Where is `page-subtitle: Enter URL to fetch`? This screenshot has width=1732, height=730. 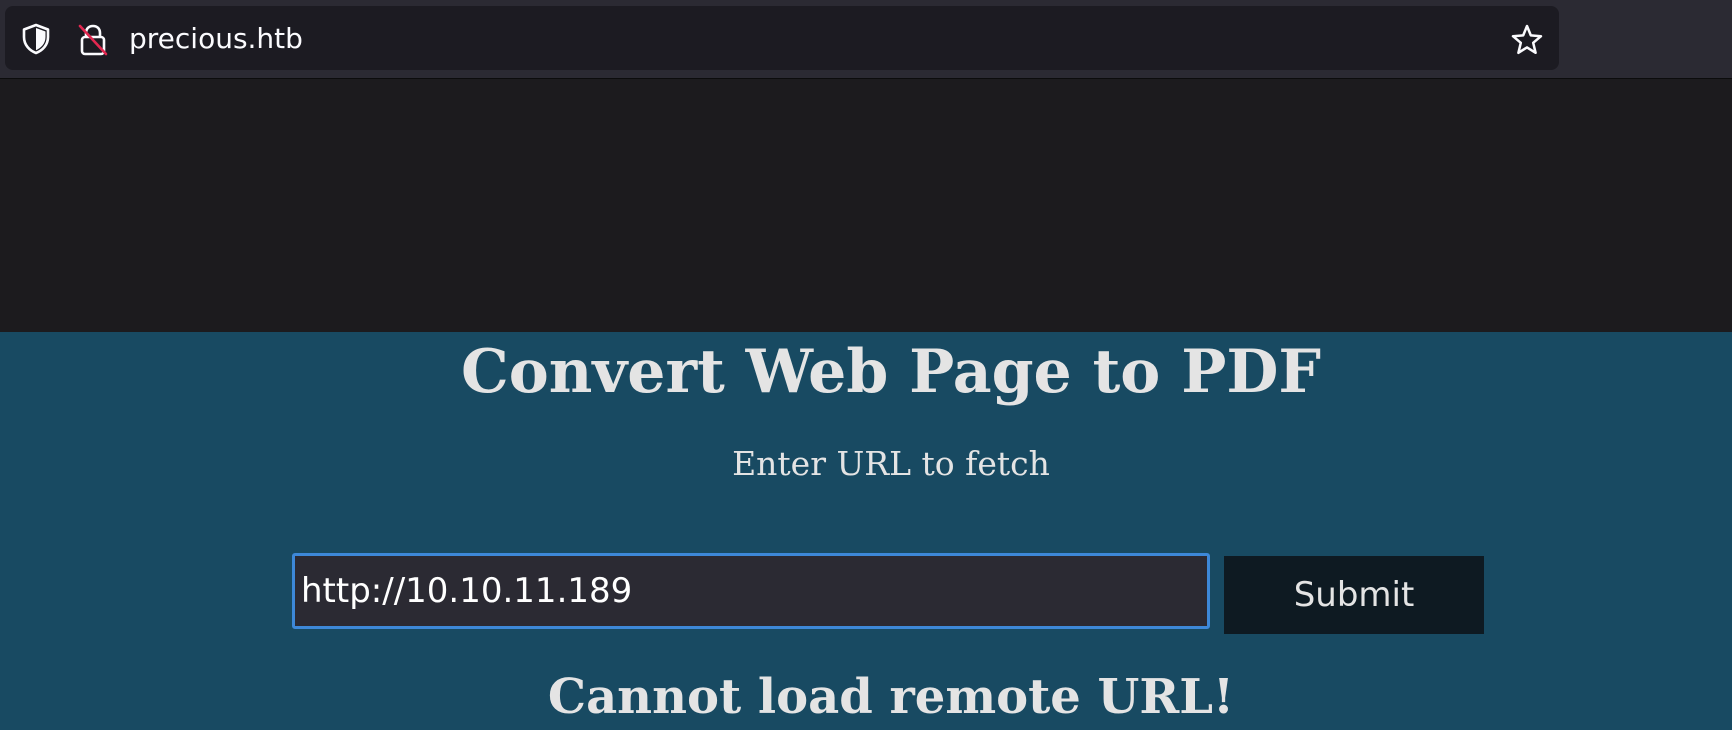
page-subtitle: Enter URL to fetch is located at coordinates (891, 463).